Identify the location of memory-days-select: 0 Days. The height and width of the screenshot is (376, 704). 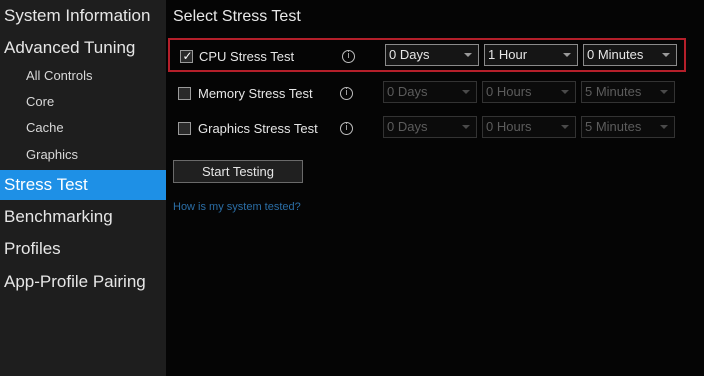
(430, 92).